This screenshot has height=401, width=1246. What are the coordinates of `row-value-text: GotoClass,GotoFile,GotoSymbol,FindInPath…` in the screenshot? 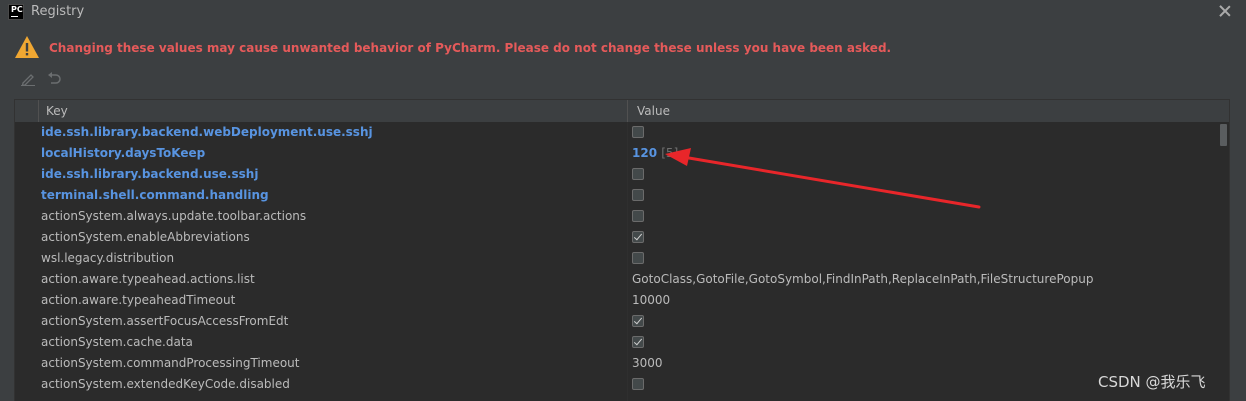 It's located at (863, 279).